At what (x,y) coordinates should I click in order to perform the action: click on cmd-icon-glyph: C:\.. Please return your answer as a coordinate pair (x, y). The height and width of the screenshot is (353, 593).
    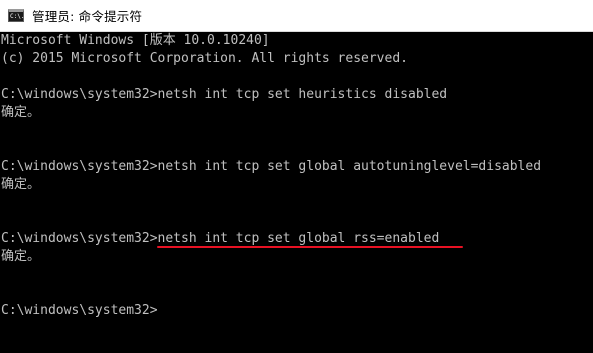
    Looking at the image, I should click on (17, 16).